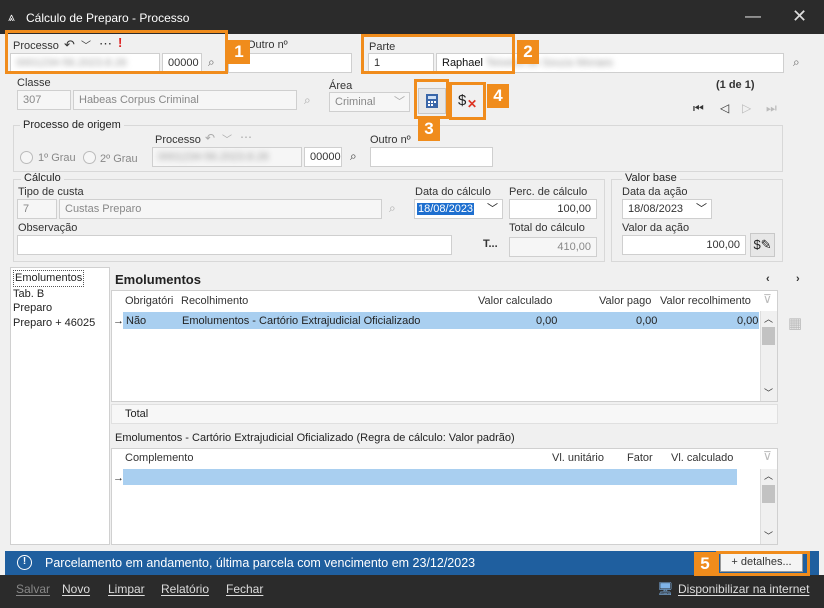  I want to click on annotation-label-2: 2, so click(528, 52).